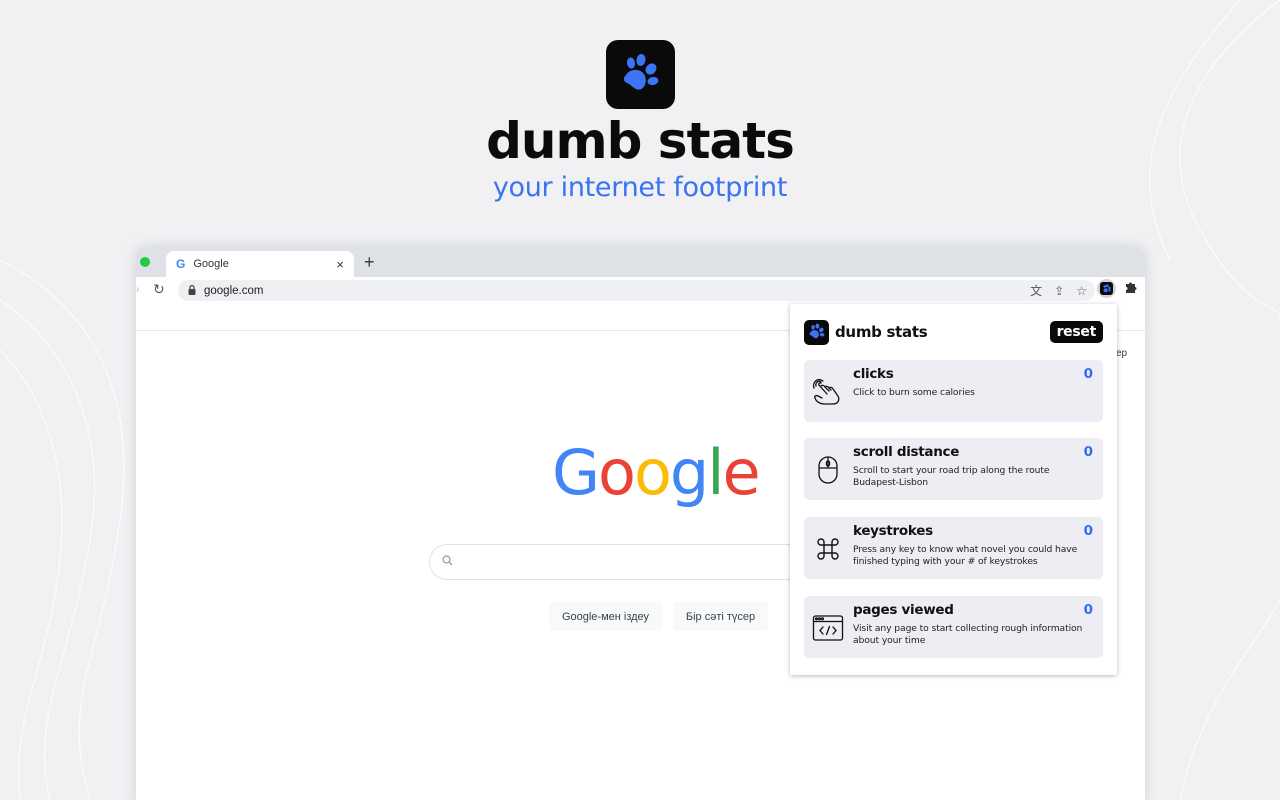  I want to click on popup-header: dumb stats reset, so click(953, 332).